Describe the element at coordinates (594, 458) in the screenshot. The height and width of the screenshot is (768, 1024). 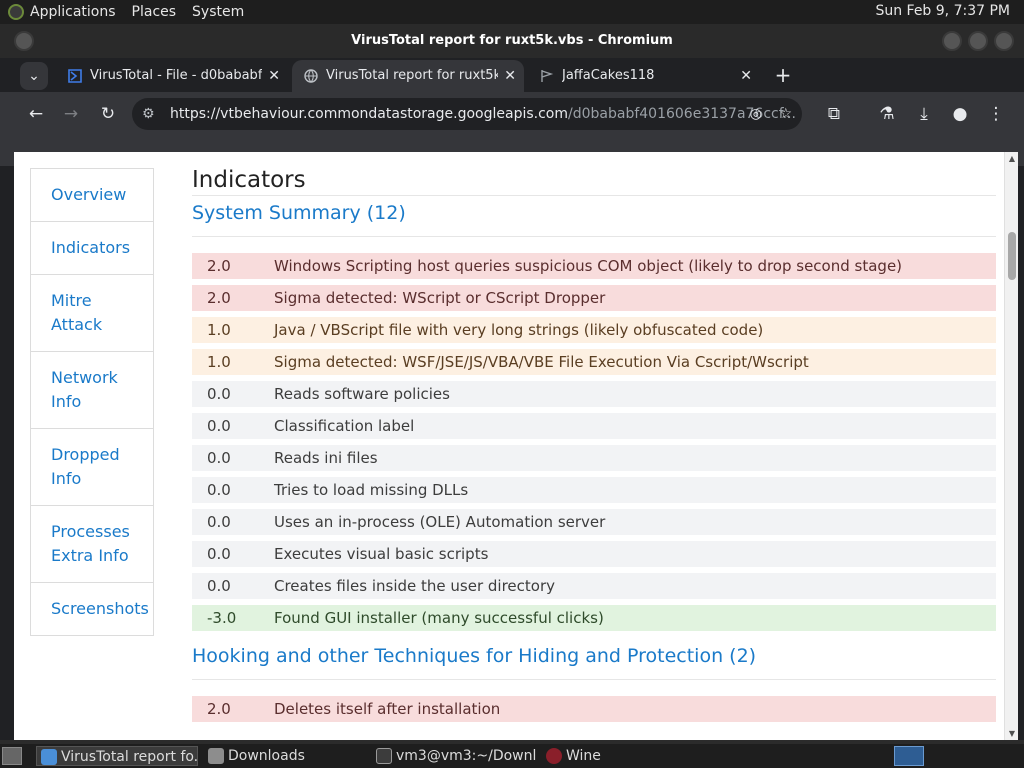
I see `indicator-row: 0.0 Reads ini files` at that location.